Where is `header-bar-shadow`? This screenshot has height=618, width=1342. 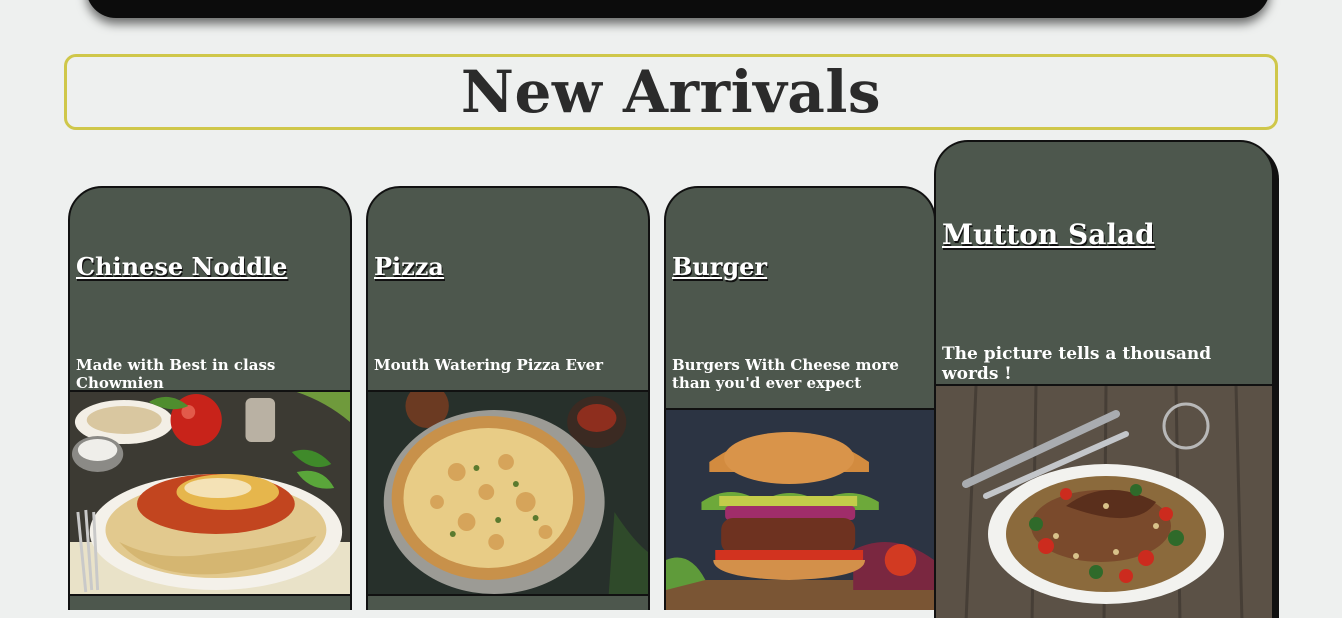 header-bar-shadow is located at coordinates (678, 9).